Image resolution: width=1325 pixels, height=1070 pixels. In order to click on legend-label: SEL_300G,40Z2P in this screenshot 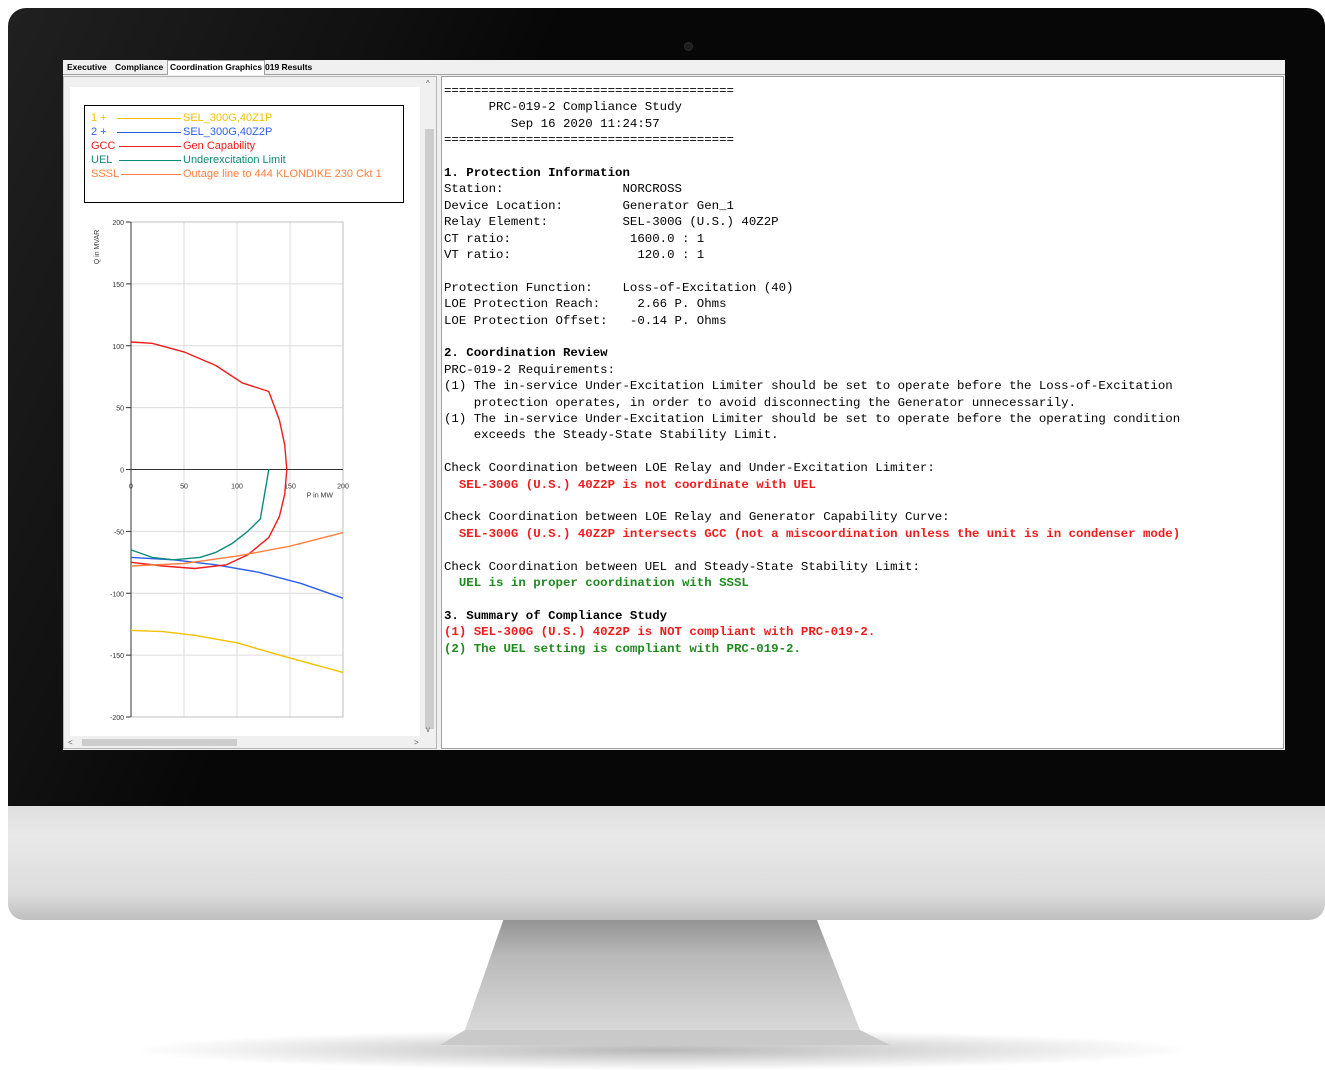, I will do `click(228, 132)`.